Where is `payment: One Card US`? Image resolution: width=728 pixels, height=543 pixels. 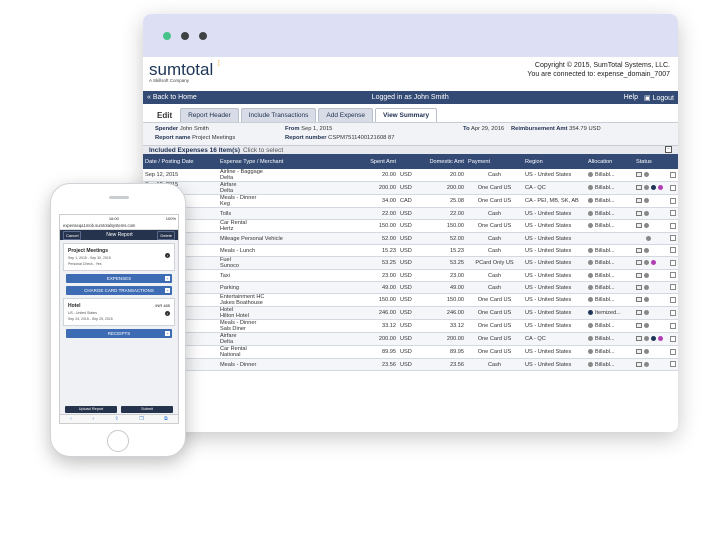
payment: One Card US is located at coordinates (494, 352).